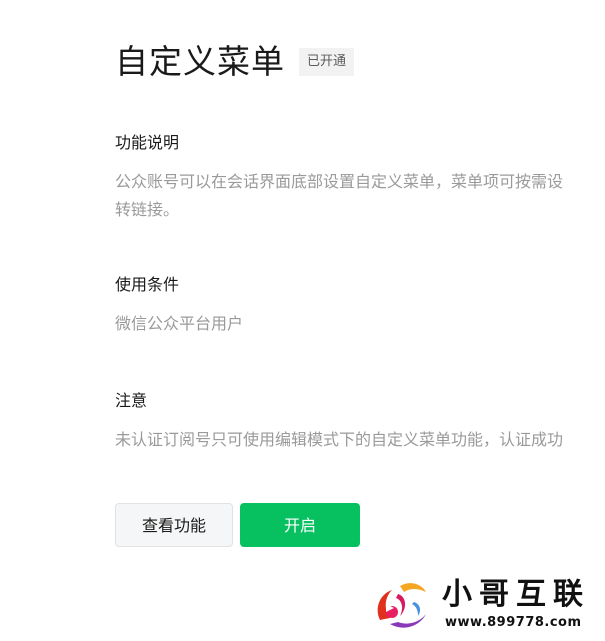  I want to click on section-text-line: 未认证订阅号只可使用编辑模式下的自定义菜单功能，认证成功, so click(339, 439).